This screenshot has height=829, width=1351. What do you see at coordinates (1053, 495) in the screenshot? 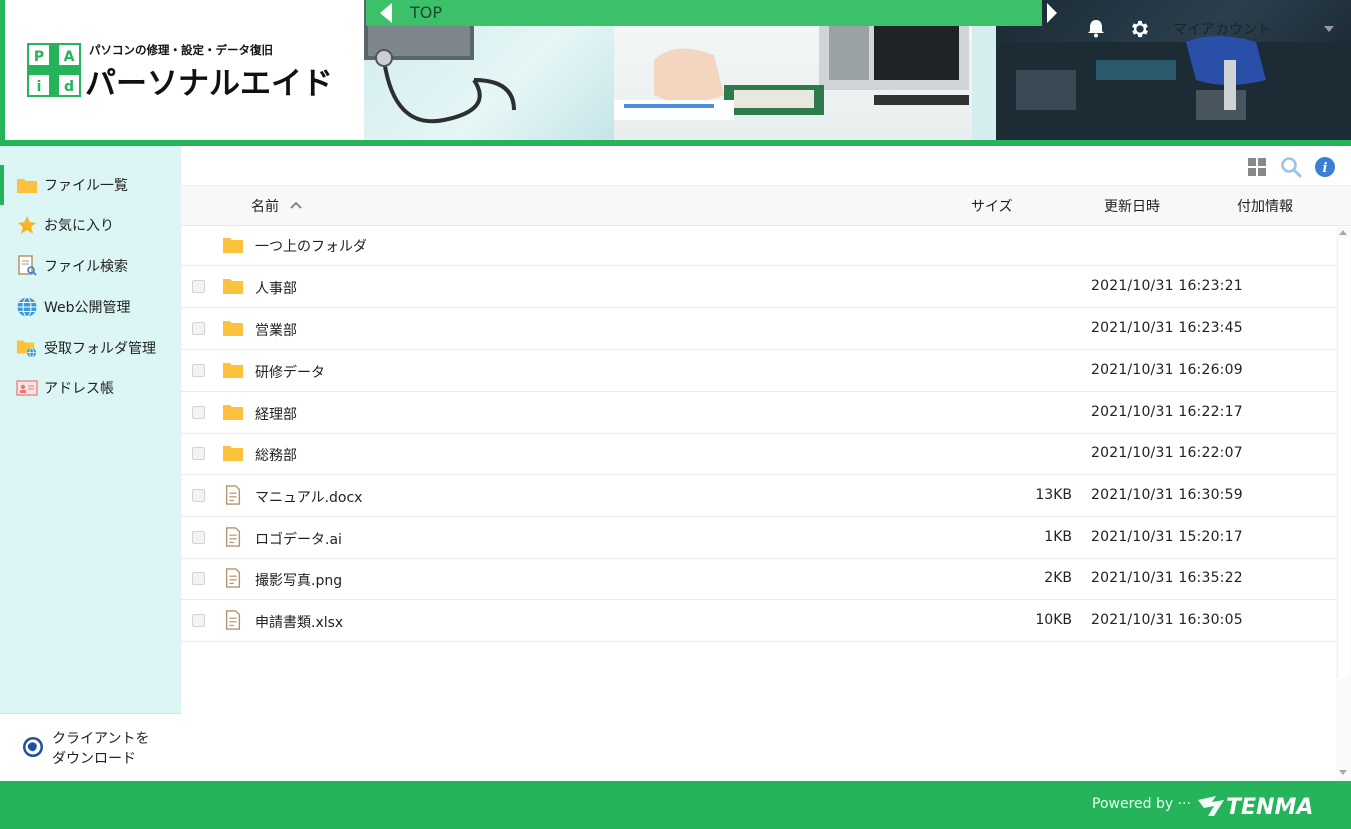
I see `file-size: 13KB` at bounding box center [1053, 495].